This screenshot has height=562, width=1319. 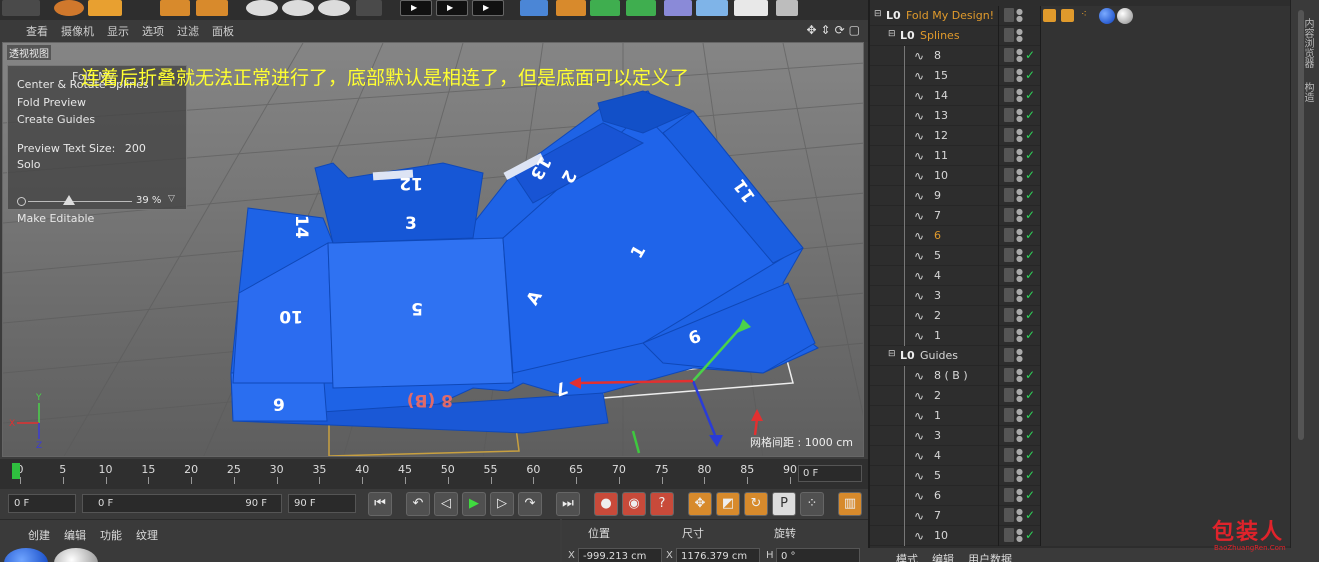 I want to click on object-name: 5, so click(x=937, y=255).